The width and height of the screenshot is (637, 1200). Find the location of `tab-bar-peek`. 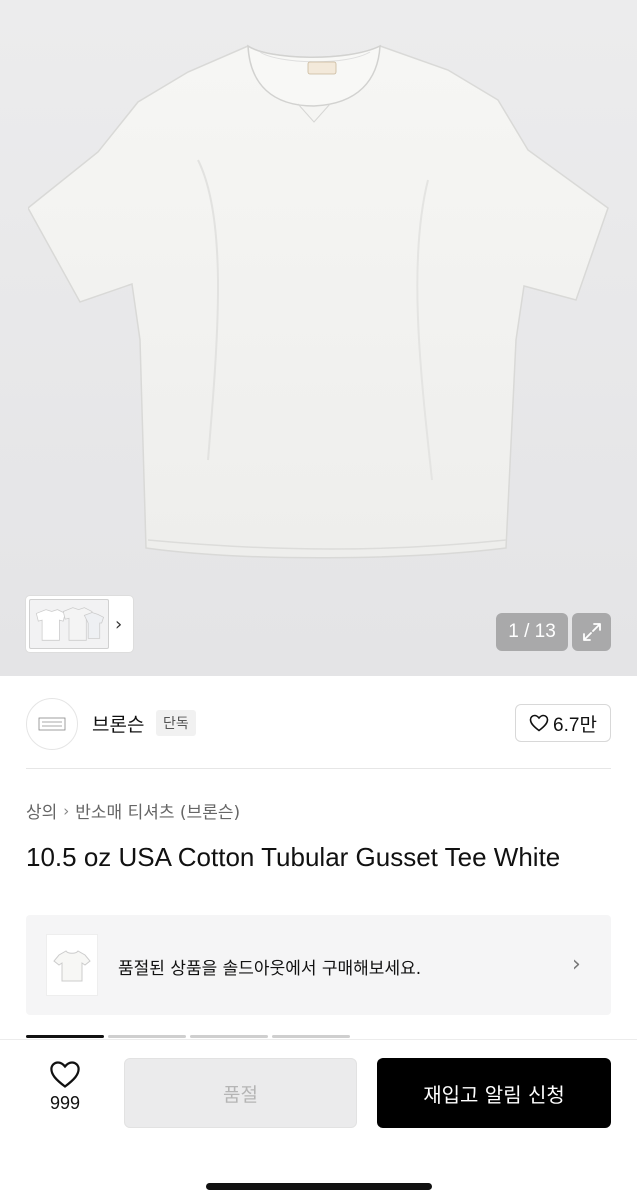

tab-bar-peek is located at coordinates (188, 1036).